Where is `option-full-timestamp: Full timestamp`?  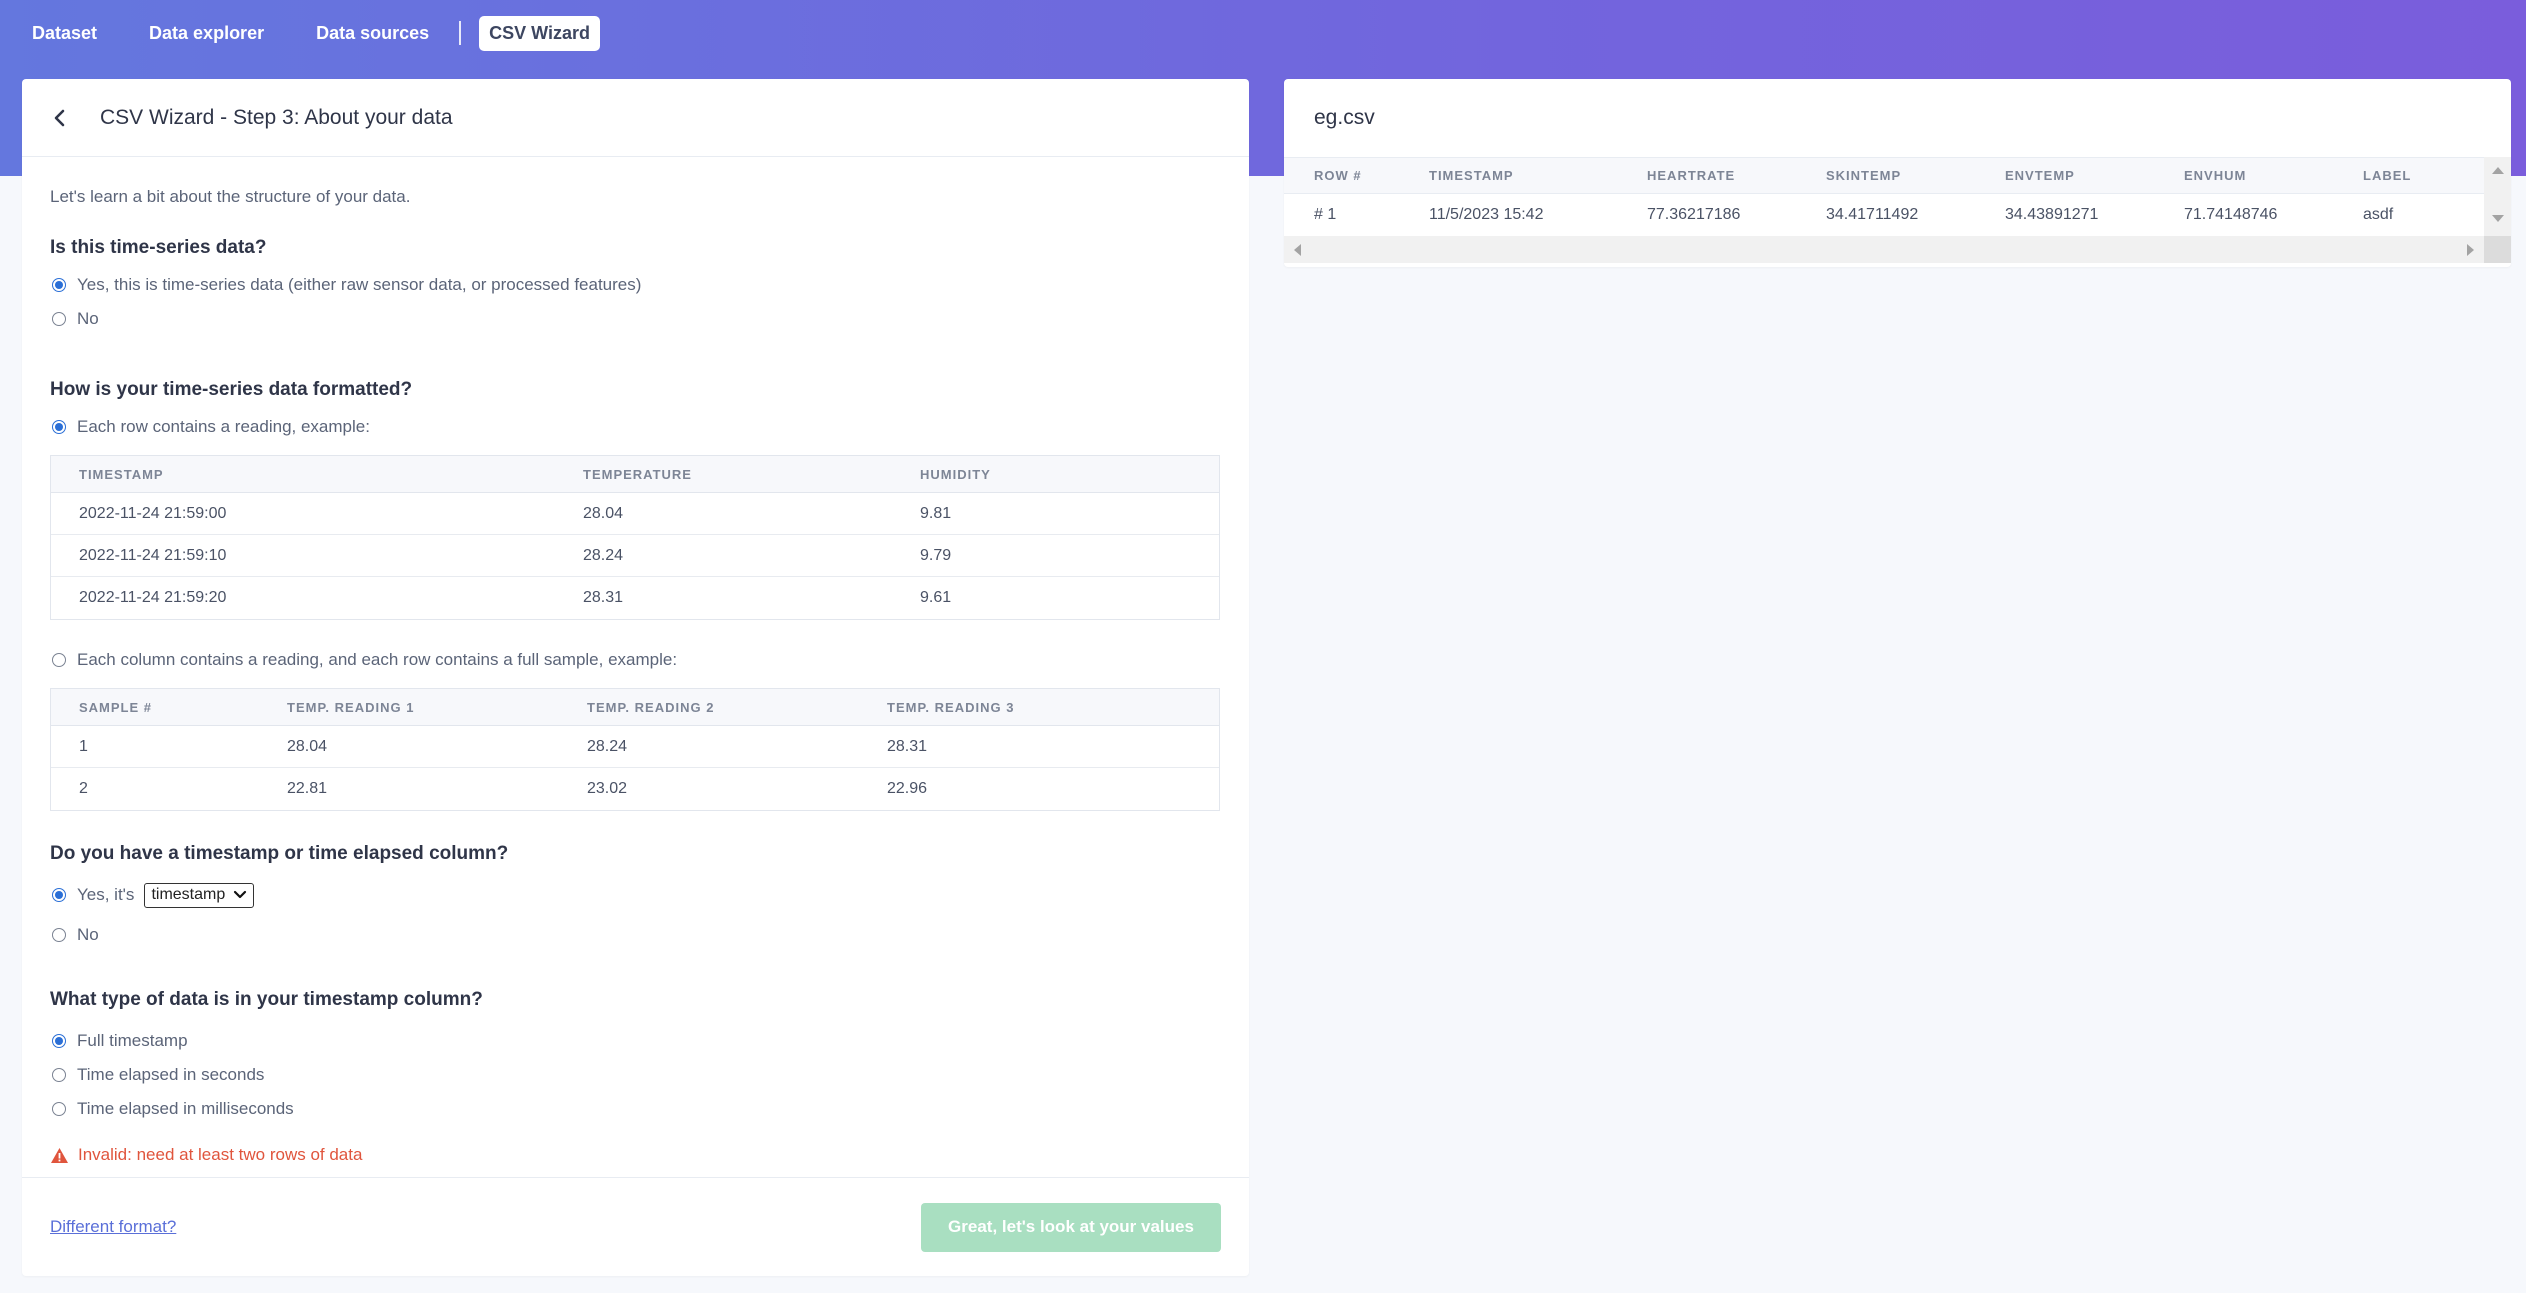 option-full-timestamp: Full timestamp is located at coordinates (635, 1040).